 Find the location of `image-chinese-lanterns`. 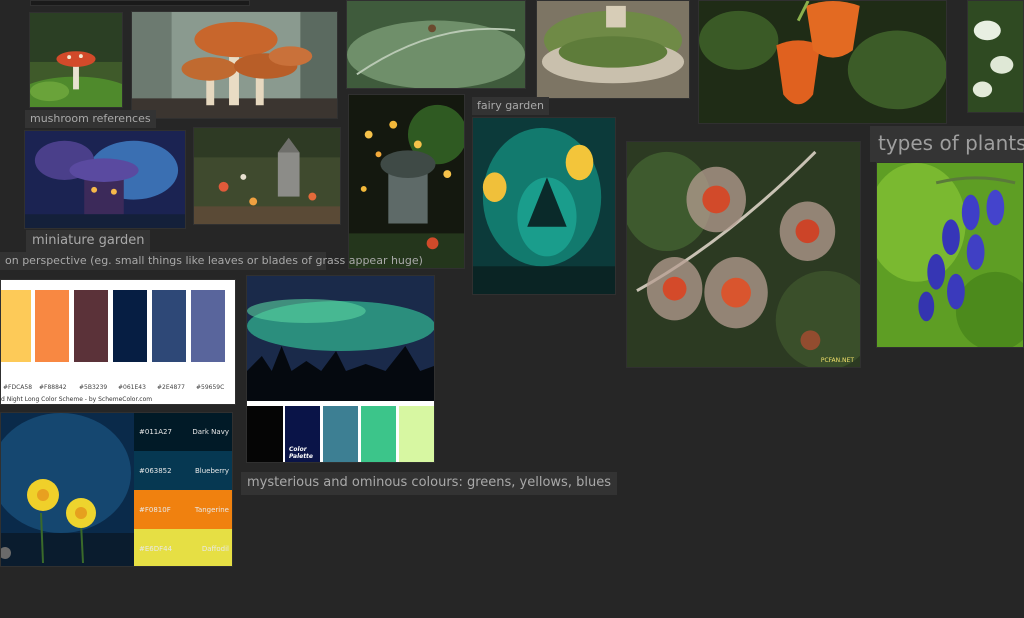

image-chinese-lanterns is located at coordinates (822, 62).